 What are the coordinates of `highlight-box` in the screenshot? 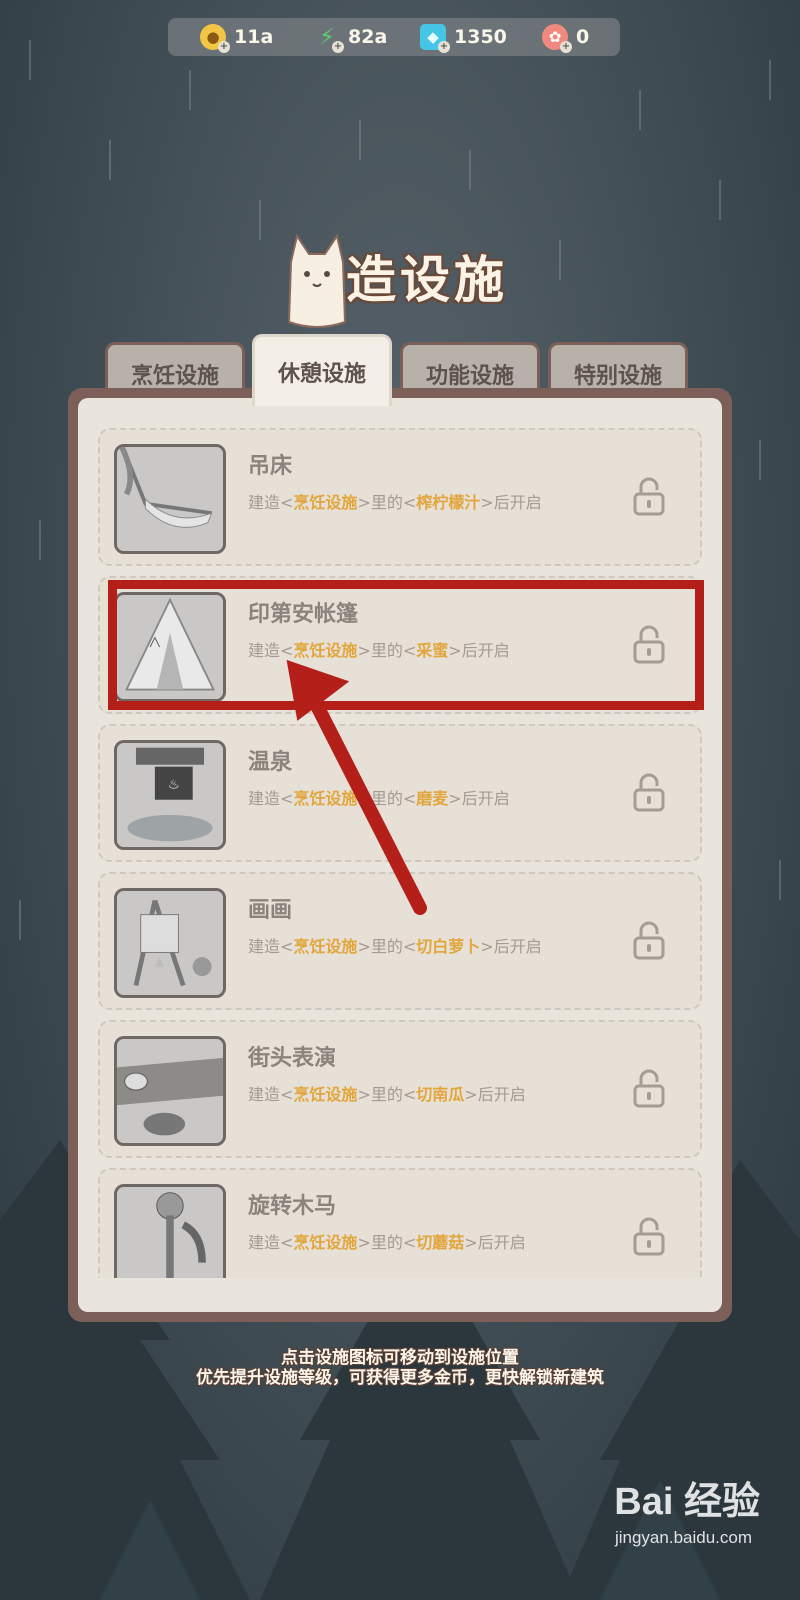 It's located at (406, 645).